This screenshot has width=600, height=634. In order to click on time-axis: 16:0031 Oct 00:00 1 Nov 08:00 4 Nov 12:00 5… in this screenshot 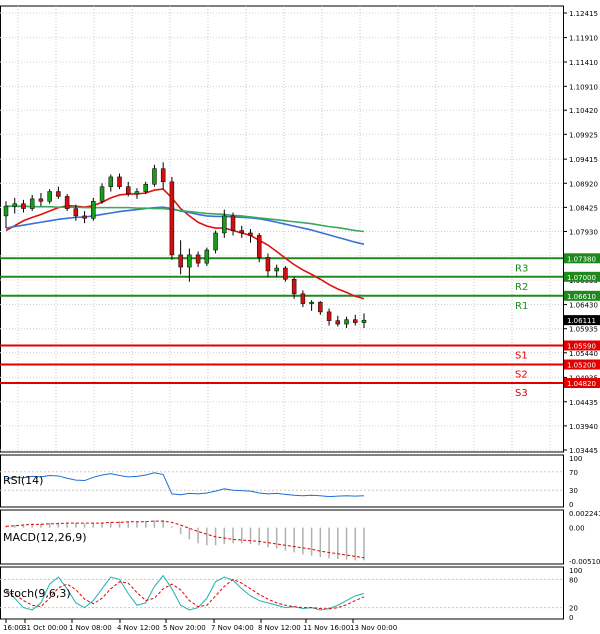, I will do `click(200, 625)`.